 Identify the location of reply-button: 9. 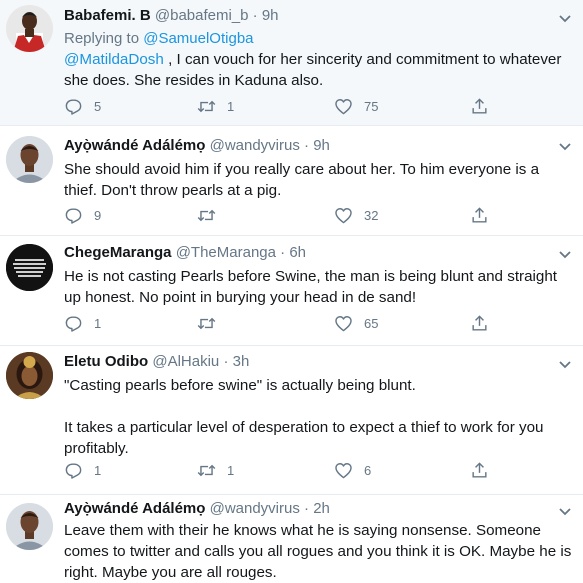
(82, 215).